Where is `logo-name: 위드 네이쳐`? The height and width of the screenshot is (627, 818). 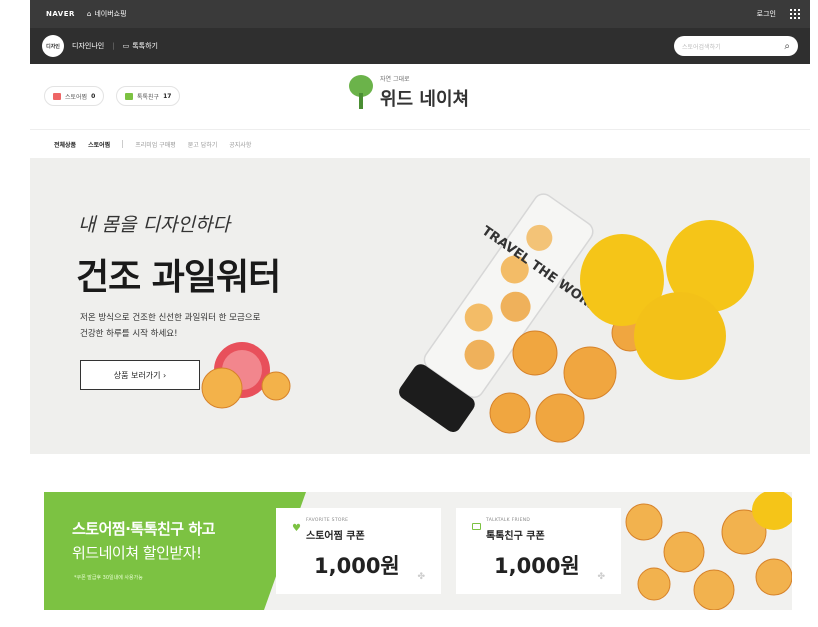 logo-name: 위드 네이쳐 is located at coordinates (425, 99).